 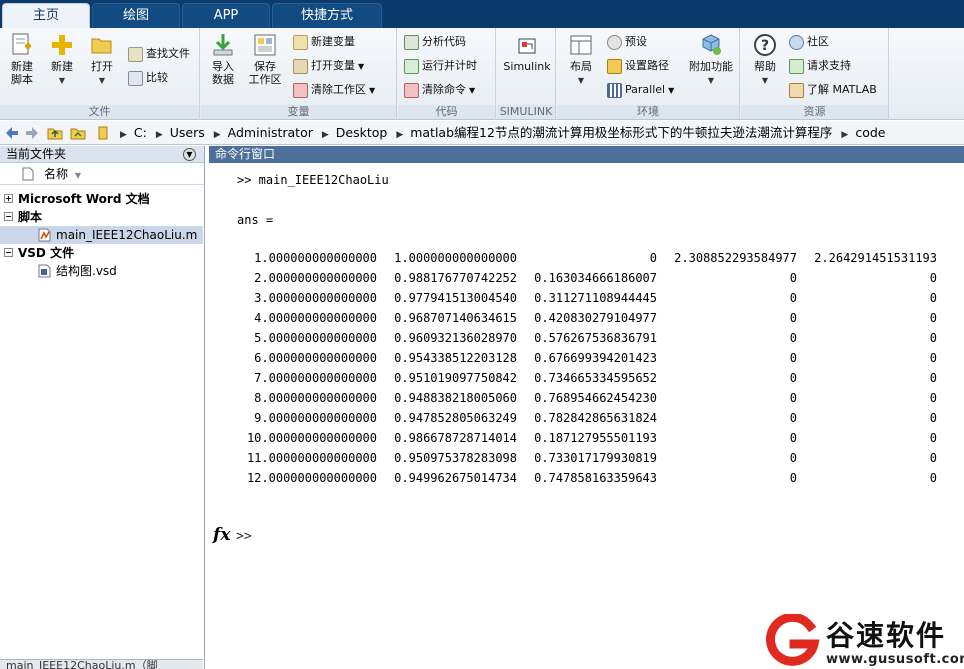 What do you see at coordinates (270, 132) in the screenshot?
I see `breadcrumb-item: Administrator` at bounding box center [270, 132].